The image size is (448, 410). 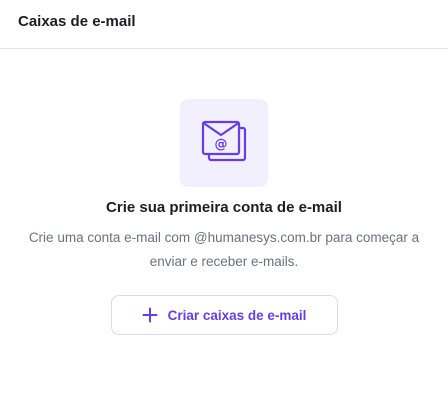 I want to click on create-mailbox-button: Criar caixas de e-mail, so click(x=224, y=315).